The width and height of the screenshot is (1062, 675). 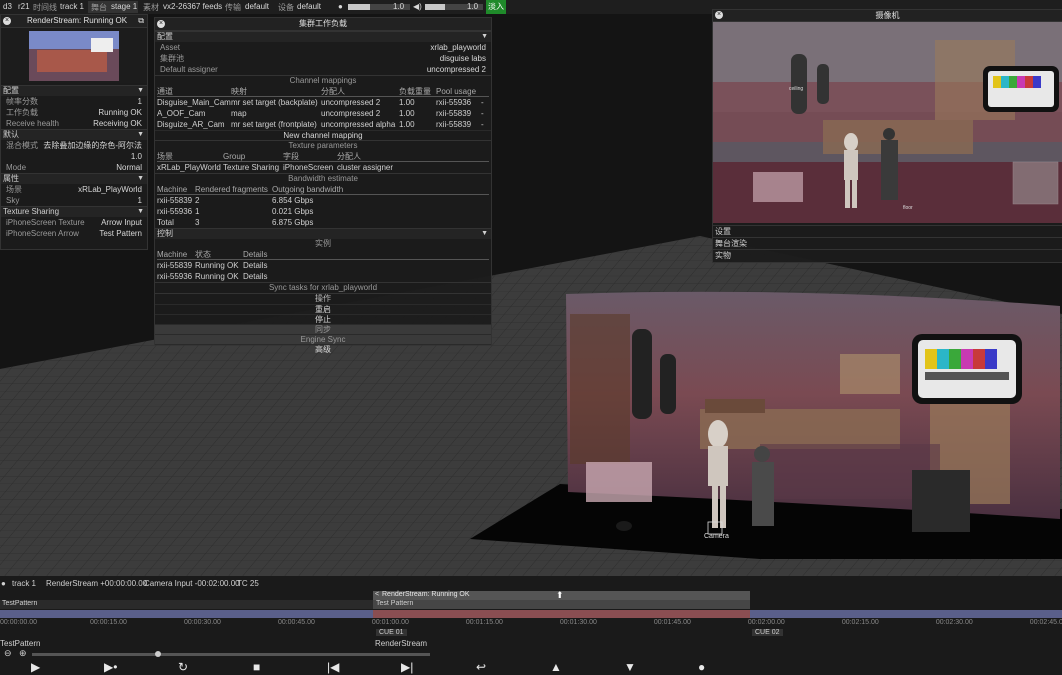 What do you see at coordinates (561, 604) in the screenshot?
I see `layer-testpattern-right: Test Pattern` at bounding box center [561, 604].